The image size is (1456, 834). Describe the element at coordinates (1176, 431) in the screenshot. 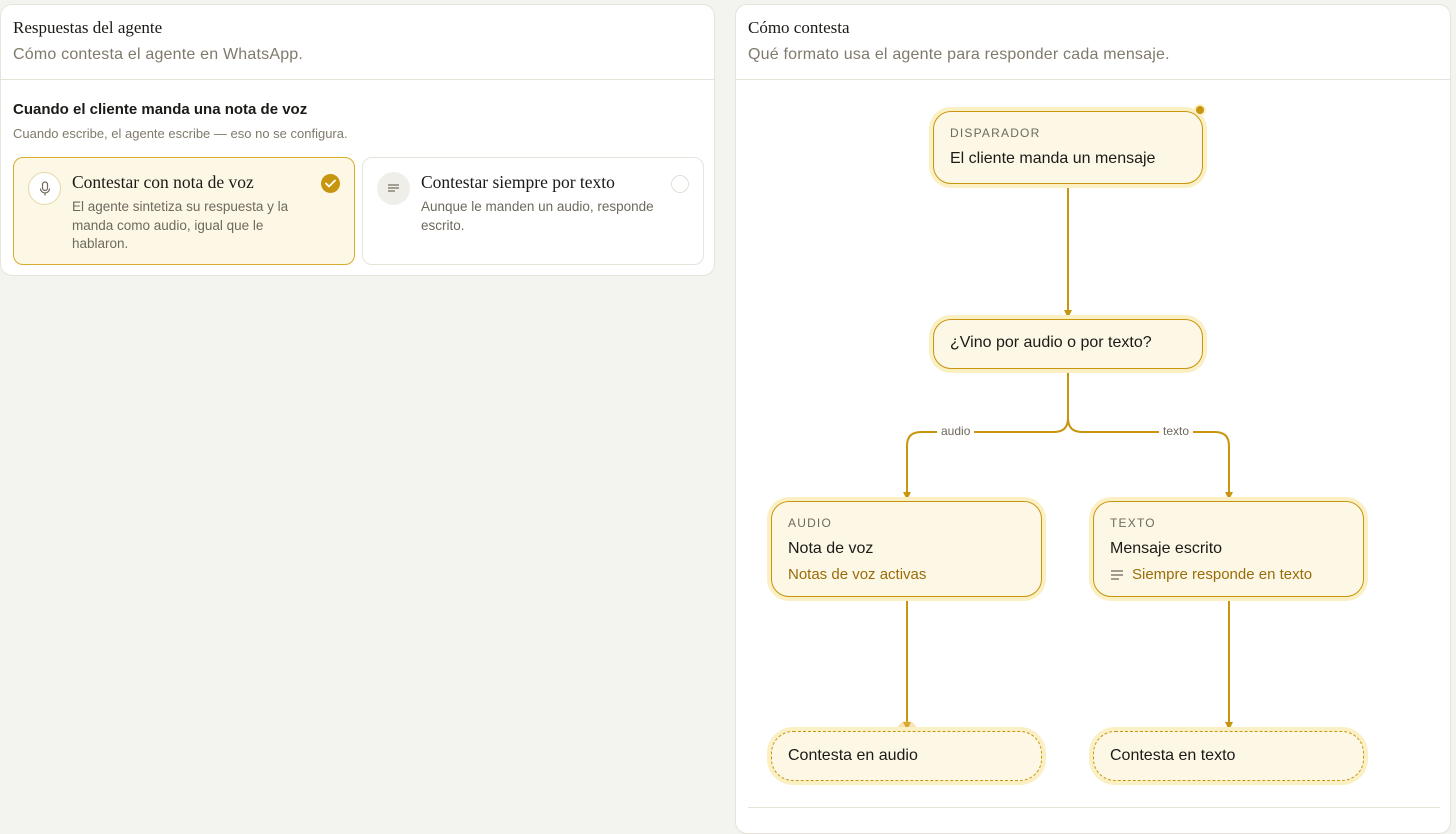

I see `edge-label-texto: texto` at that location.